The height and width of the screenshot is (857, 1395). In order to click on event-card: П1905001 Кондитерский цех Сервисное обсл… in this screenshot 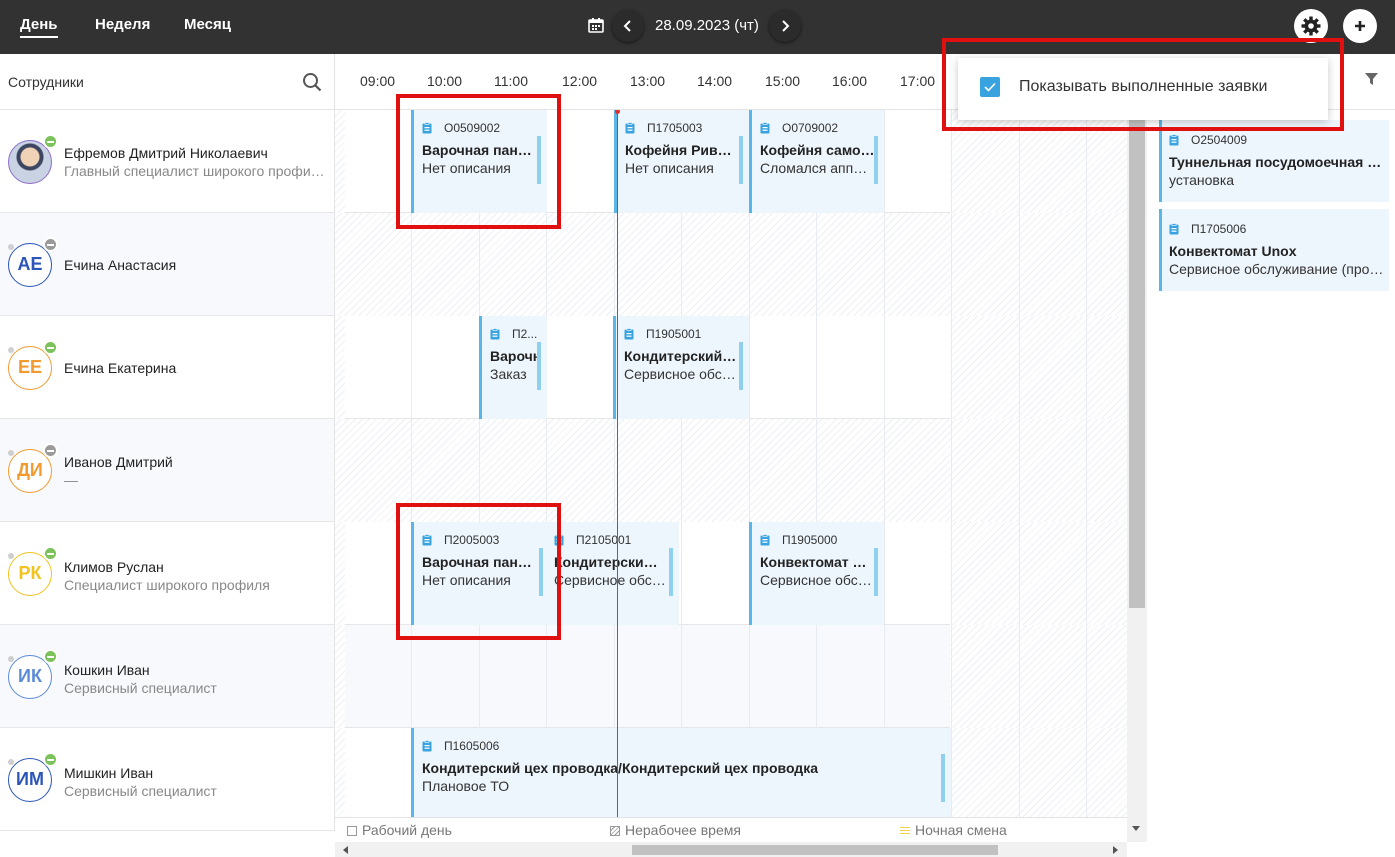, I will do `click(681, 367)`.